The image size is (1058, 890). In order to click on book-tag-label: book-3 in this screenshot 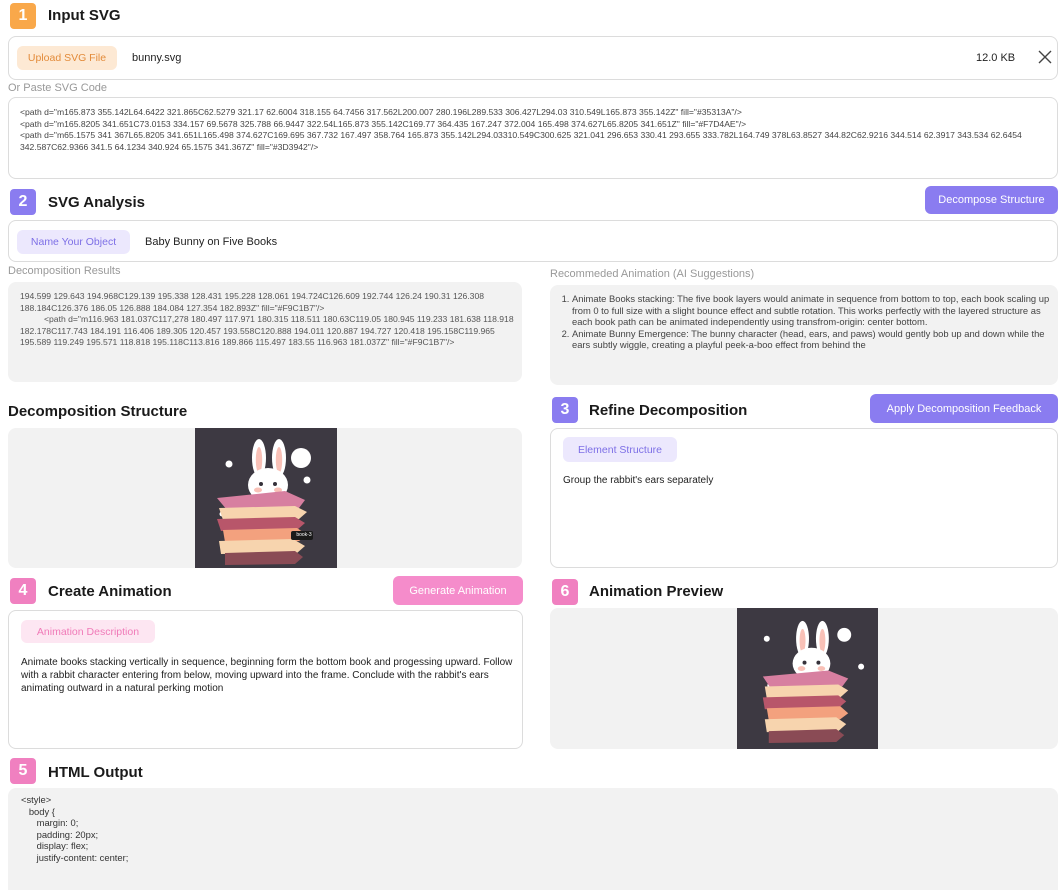, I will do `click(304, 535)`.